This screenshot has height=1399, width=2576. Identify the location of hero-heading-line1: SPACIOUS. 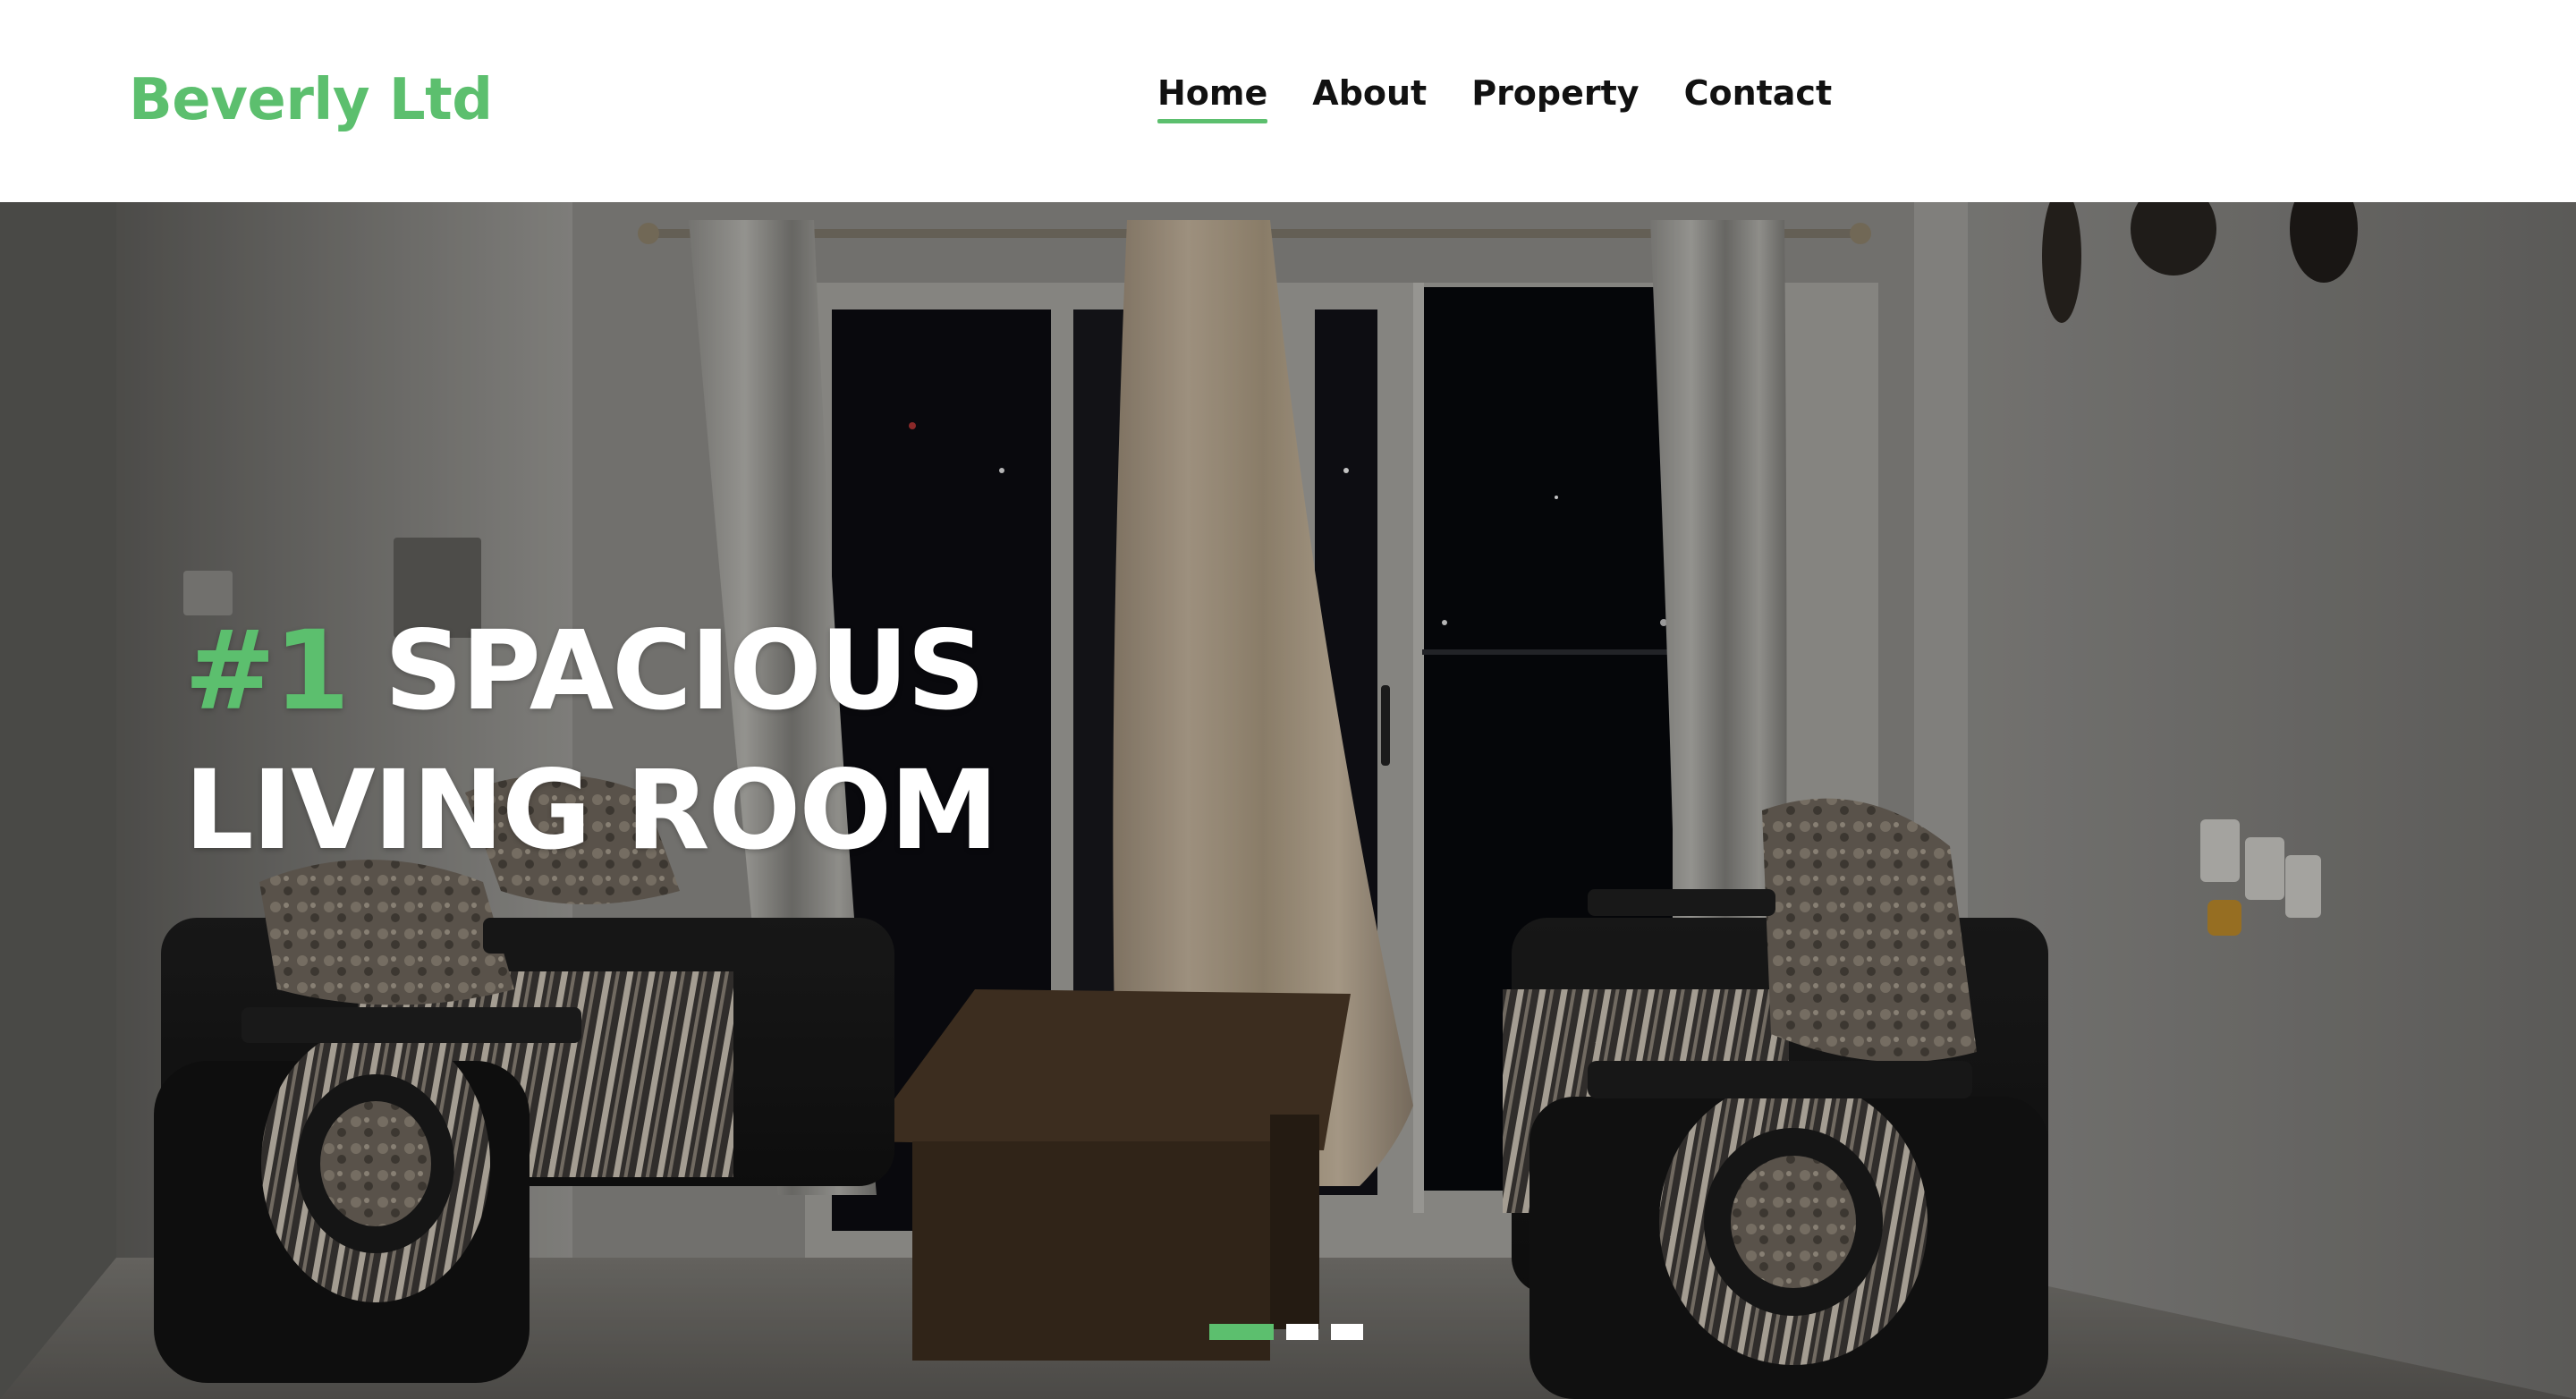
(685, 670).